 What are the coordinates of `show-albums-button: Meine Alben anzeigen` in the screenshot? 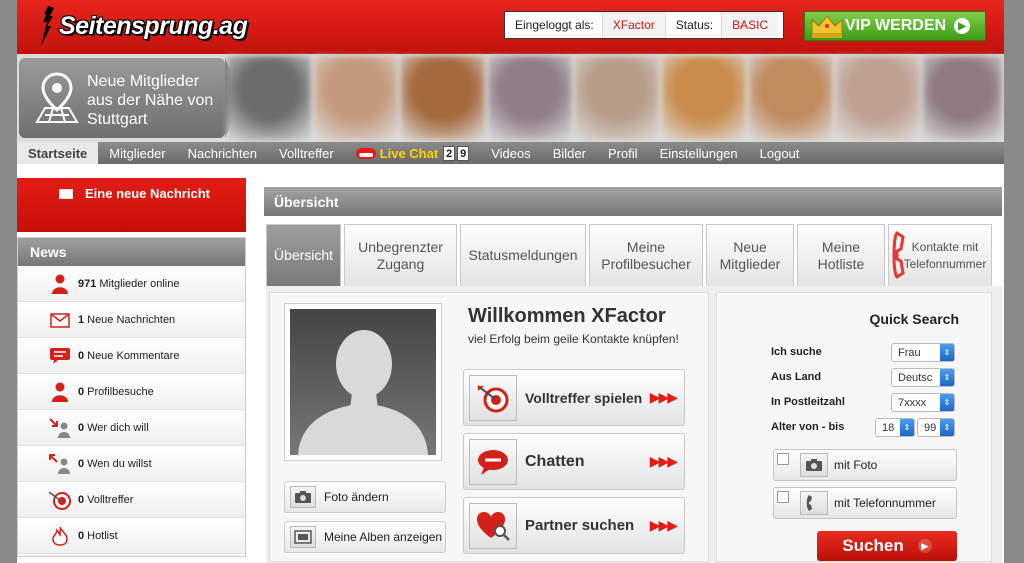 It's located at (365, 537).